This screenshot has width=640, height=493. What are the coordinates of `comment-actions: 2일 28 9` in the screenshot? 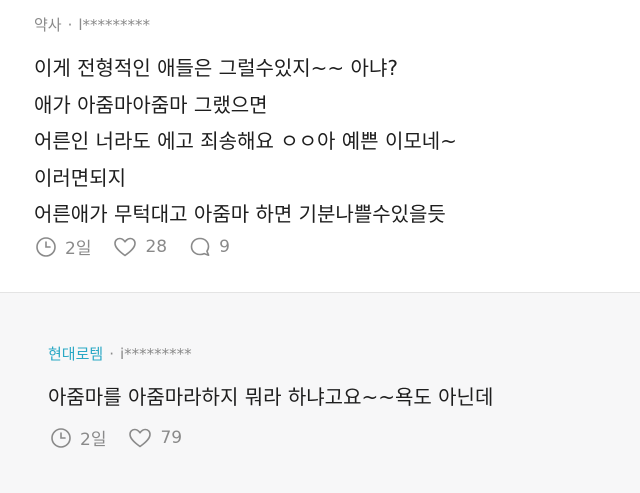 It's located at (143, 246).